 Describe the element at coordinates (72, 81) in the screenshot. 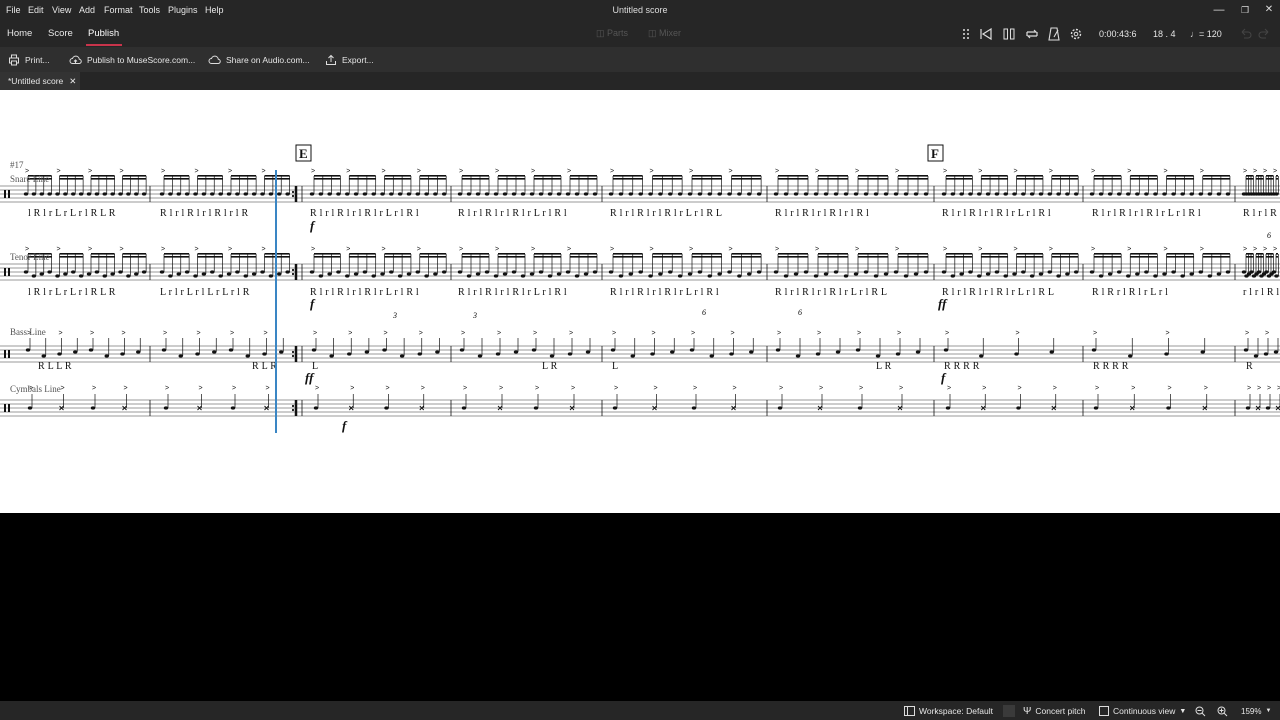

I see `close-tab-icon: ✕` at that location.